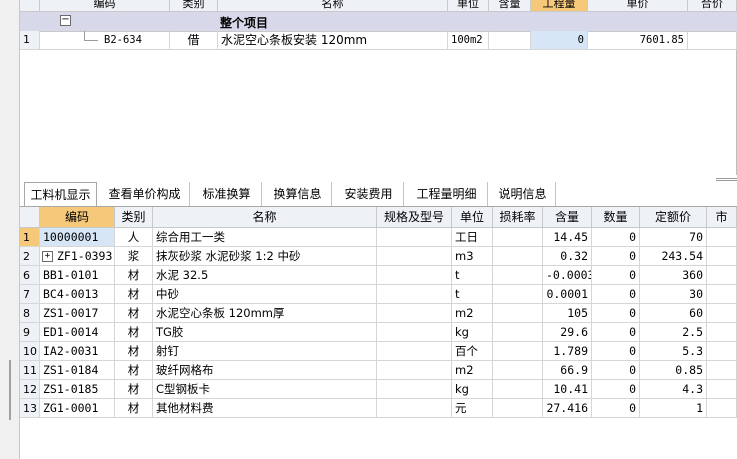  What do you see at coordinates (65, 20) in the screenshot?
I see `collapse-icon: −` at bounding box center [65, 20].